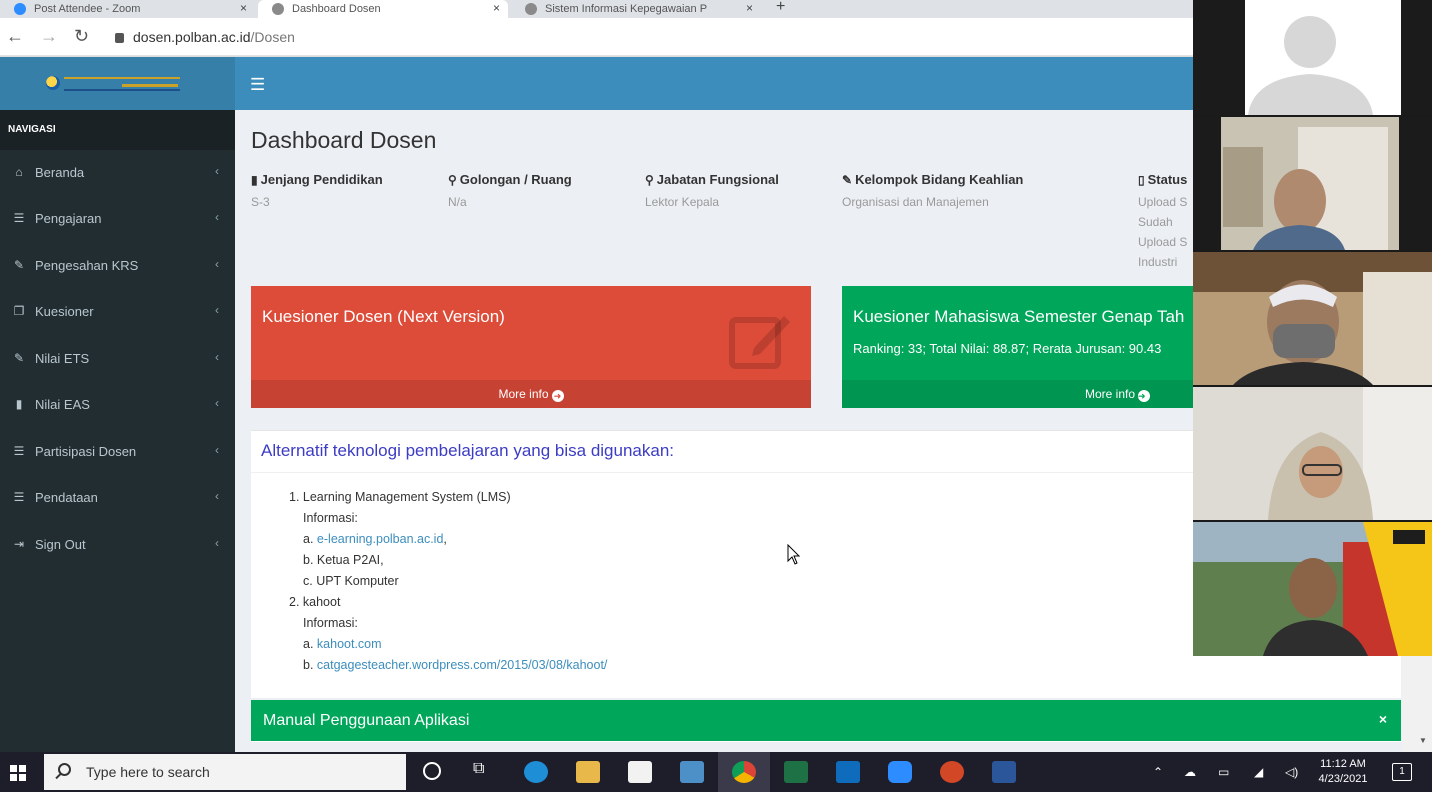 The width and height of the screenshot is (1432, 792). I want to click on url-host: dosen.polban.ac.id, so click(192, 37).